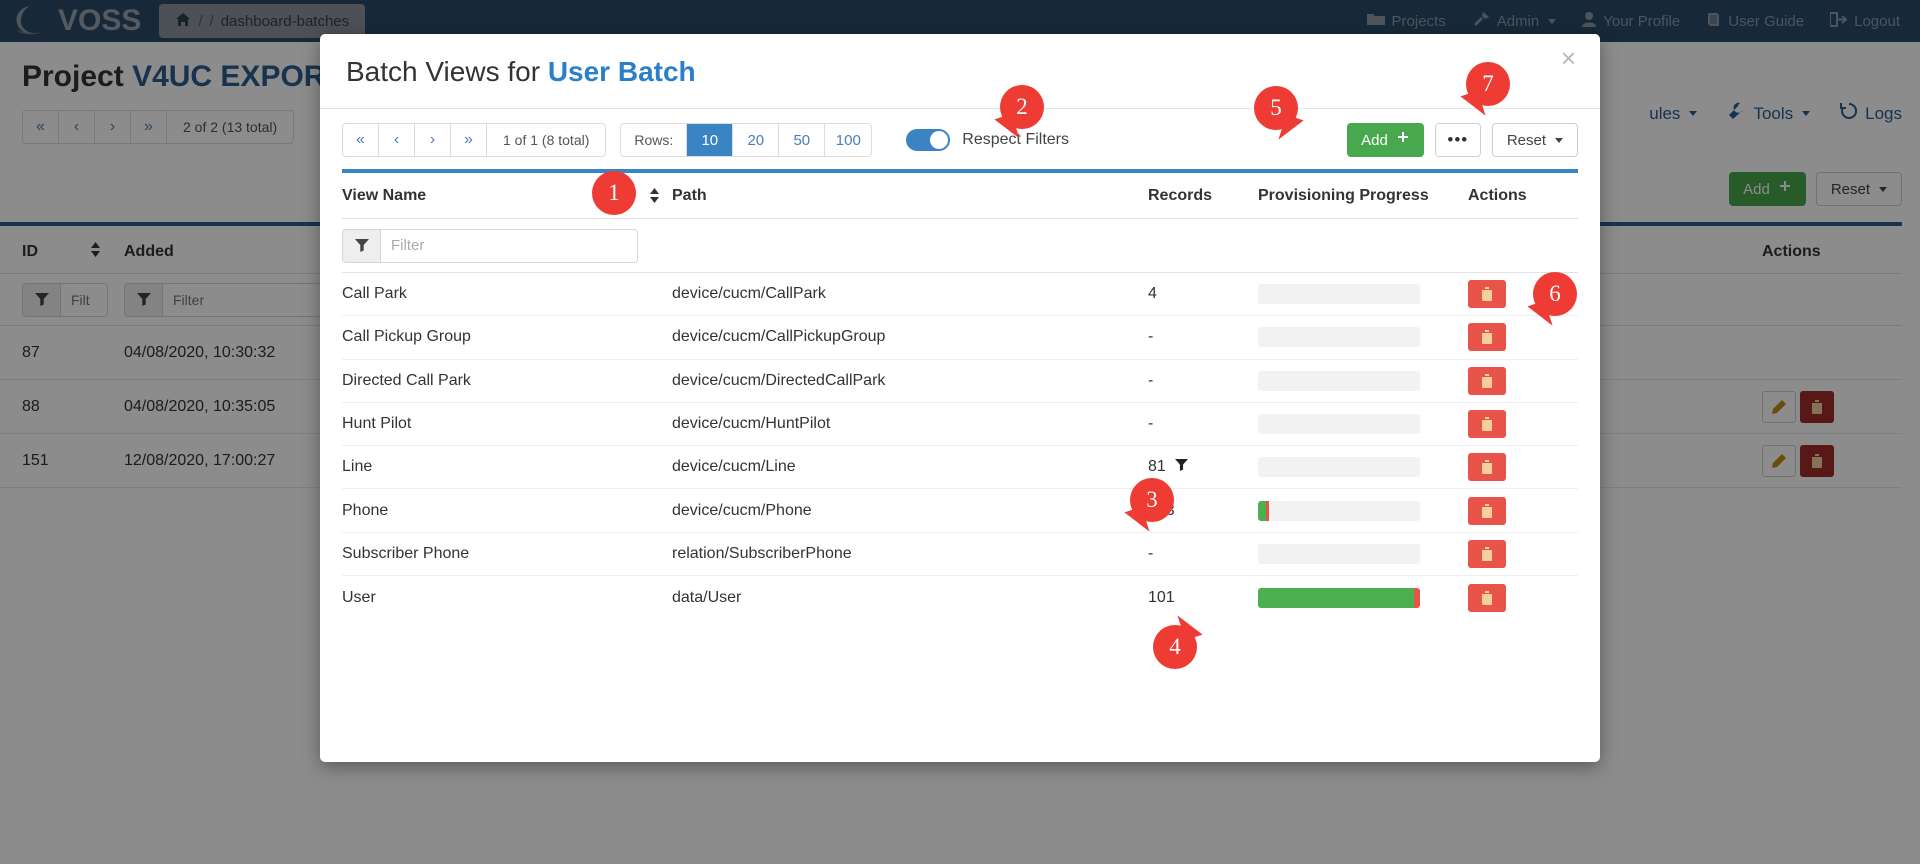 The width and height of the screenshot is (1920, 864). Describe the element at coordinates (1152, 500) in the screenshot. I see `callout-badge-3: 3` at that location.